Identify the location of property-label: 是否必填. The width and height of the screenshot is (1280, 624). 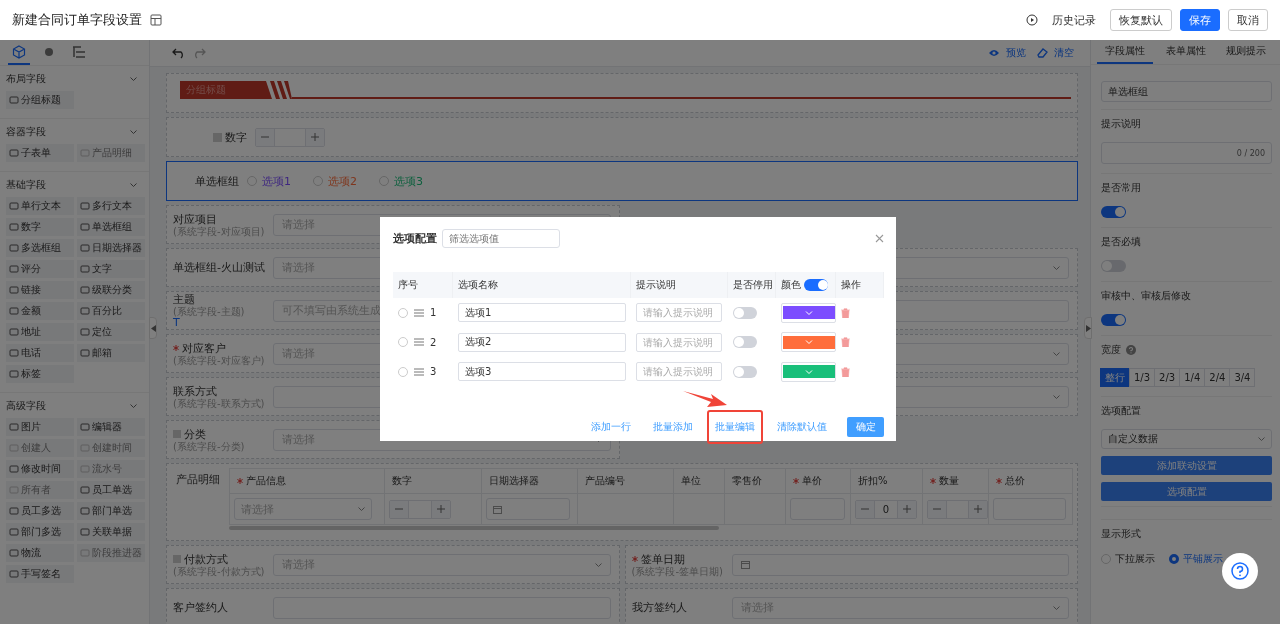
(1121, 242).